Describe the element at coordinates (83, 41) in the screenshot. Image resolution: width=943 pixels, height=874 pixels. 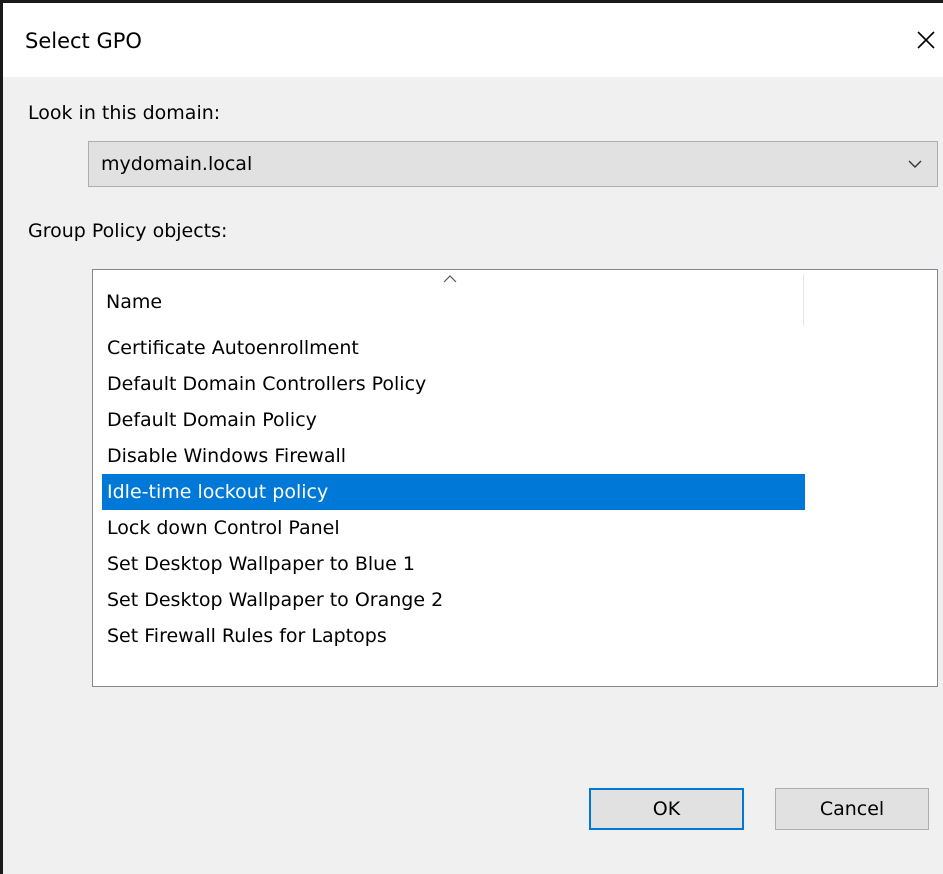
I see `dialog-title: Select GPO` at that location.